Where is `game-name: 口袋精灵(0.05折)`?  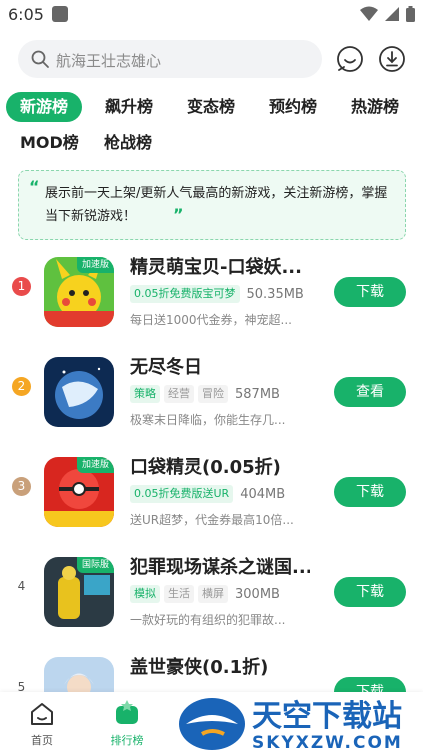
game-name: 口袋精灵(0.05折) is located at coordinates (205, 467).